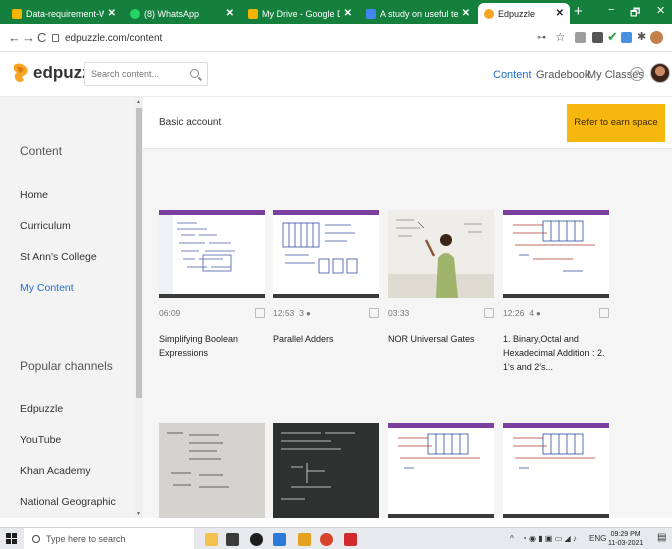 The height and width of the screenshot is (549, 672). Describe the element at coordinates (597, 538) in the screenshot. I see `language-indicator: ENG` at that location.